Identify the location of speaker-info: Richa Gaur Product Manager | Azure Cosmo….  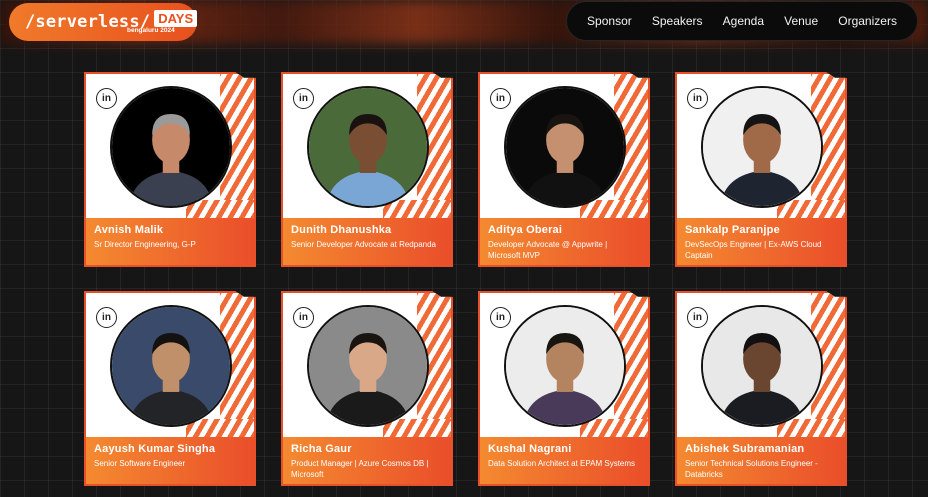
(367, 460).